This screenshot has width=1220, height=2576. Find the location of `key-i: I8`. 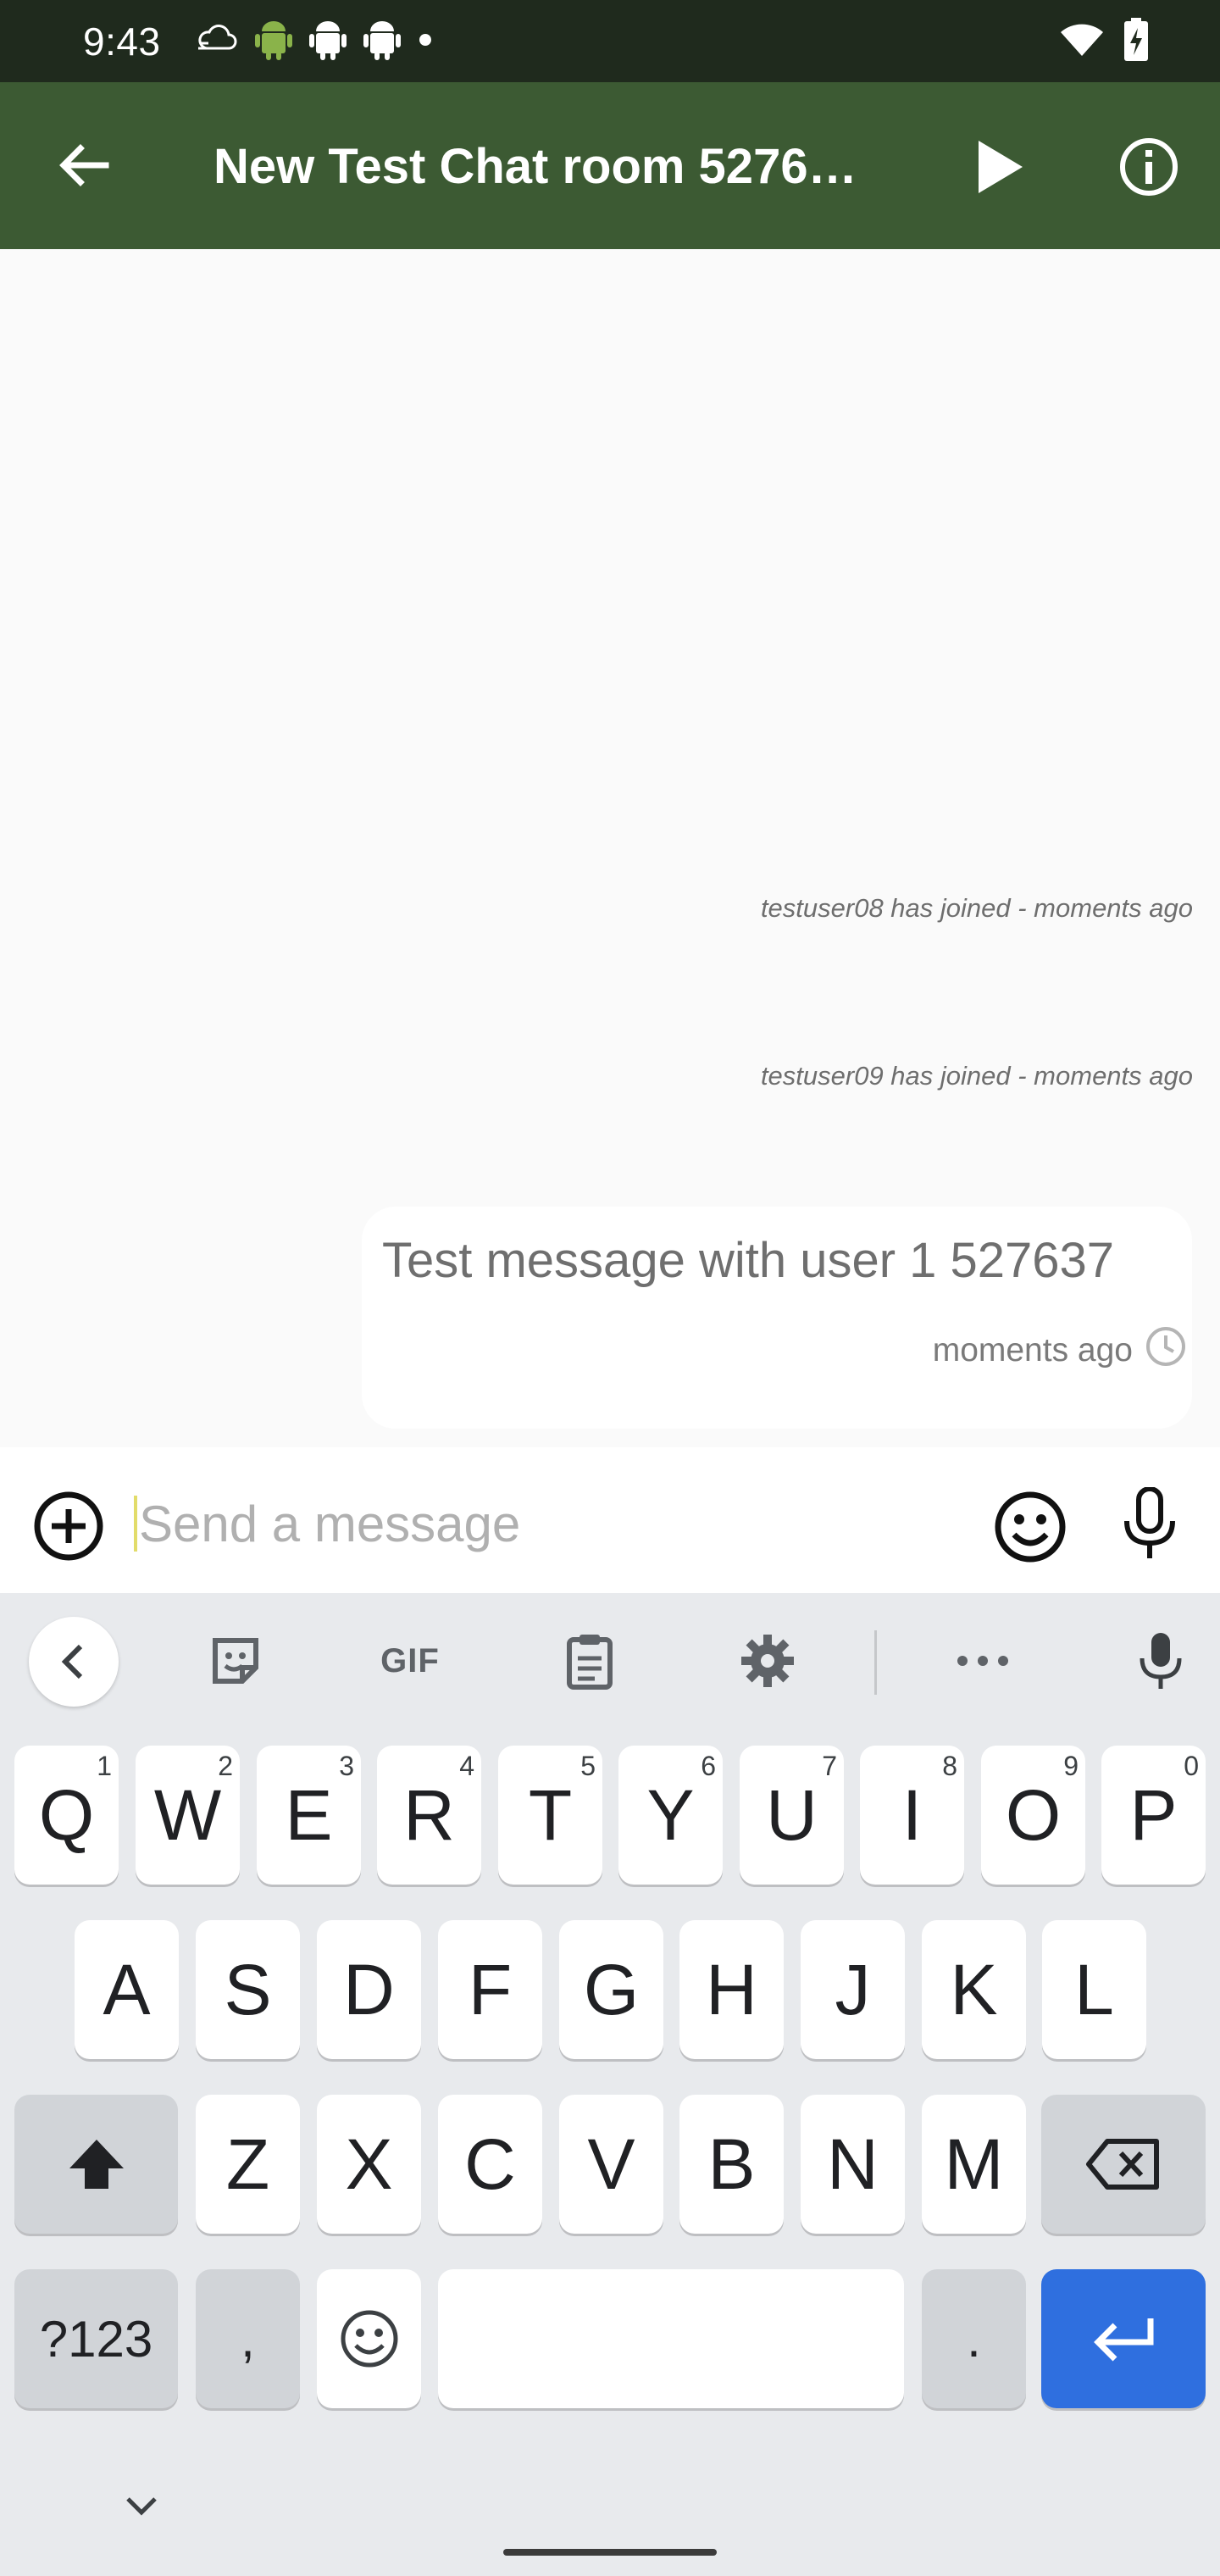

key-i: I8 is located at coordinates (912, 1815).